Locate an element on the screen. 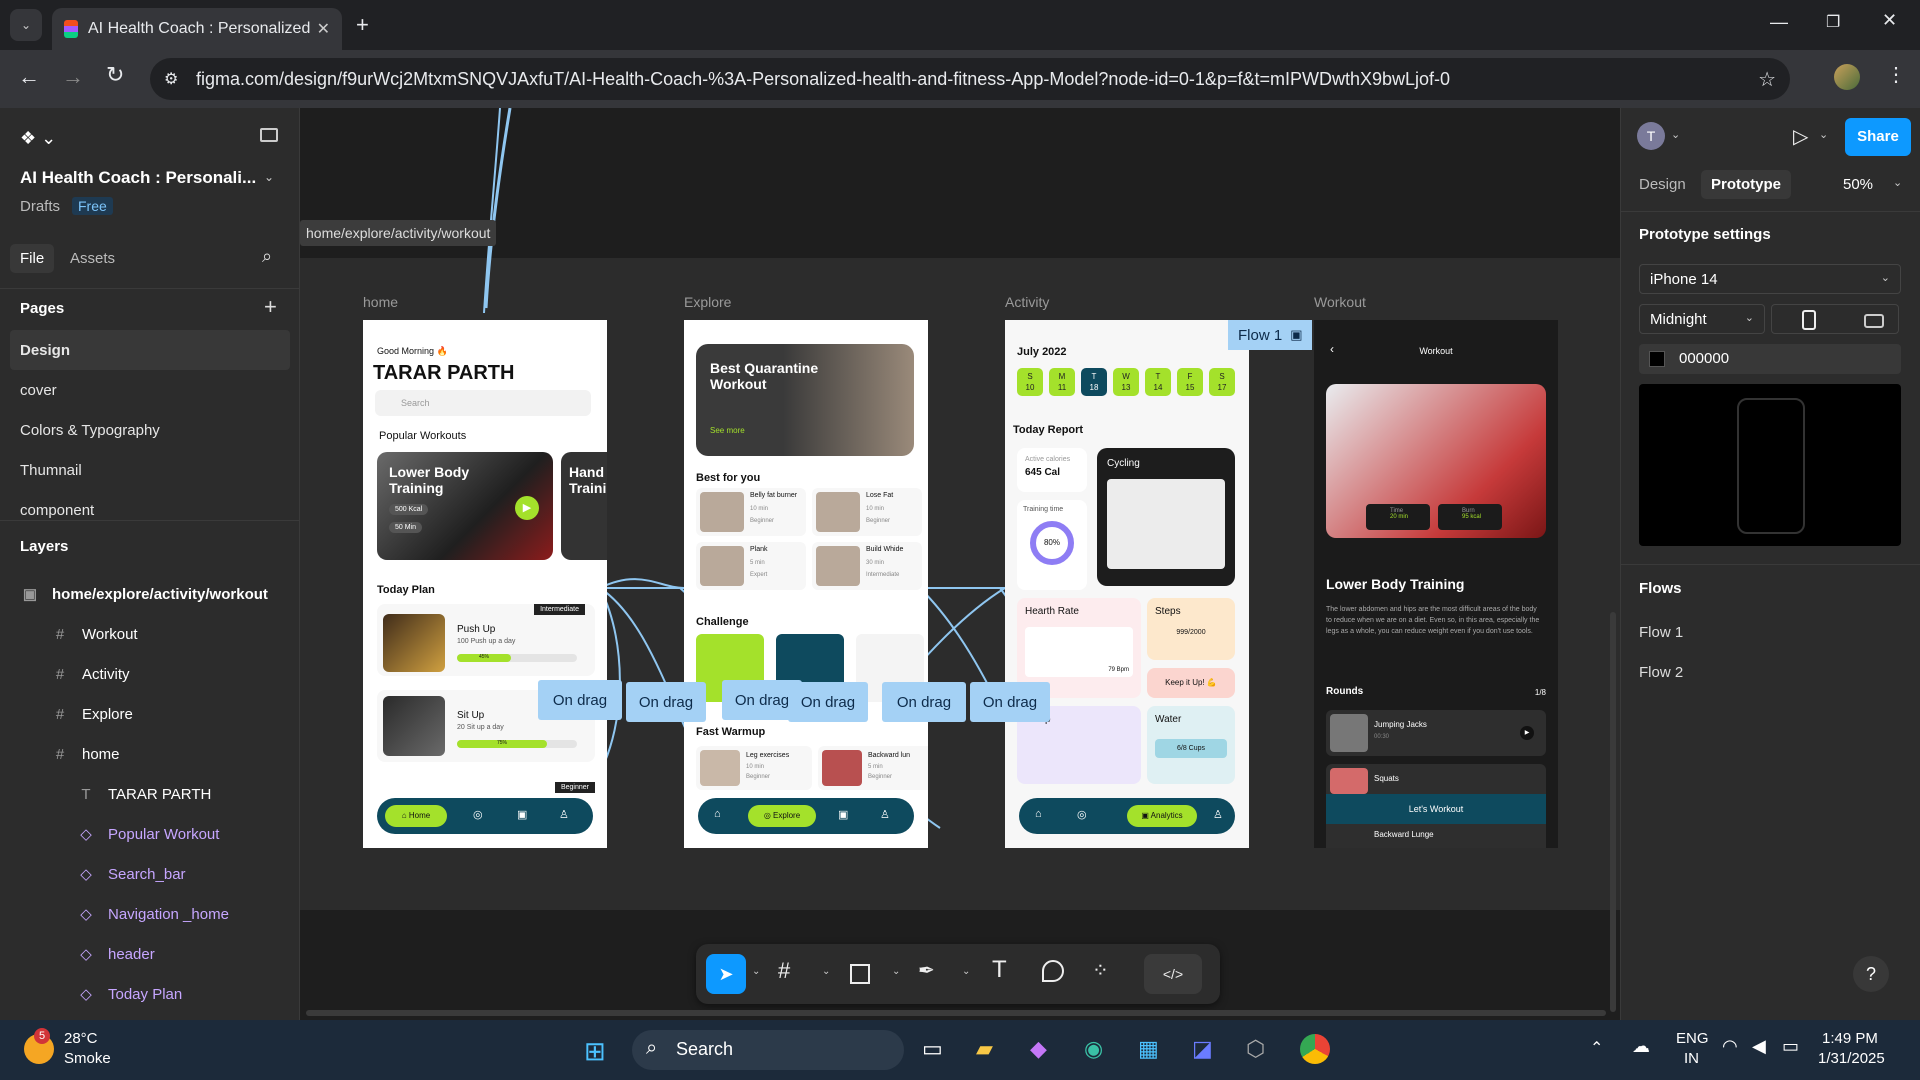 The width and height of the screenshot is (1920, 1080). task-view-icon: ▭ is located at coordinates (932, 1049).